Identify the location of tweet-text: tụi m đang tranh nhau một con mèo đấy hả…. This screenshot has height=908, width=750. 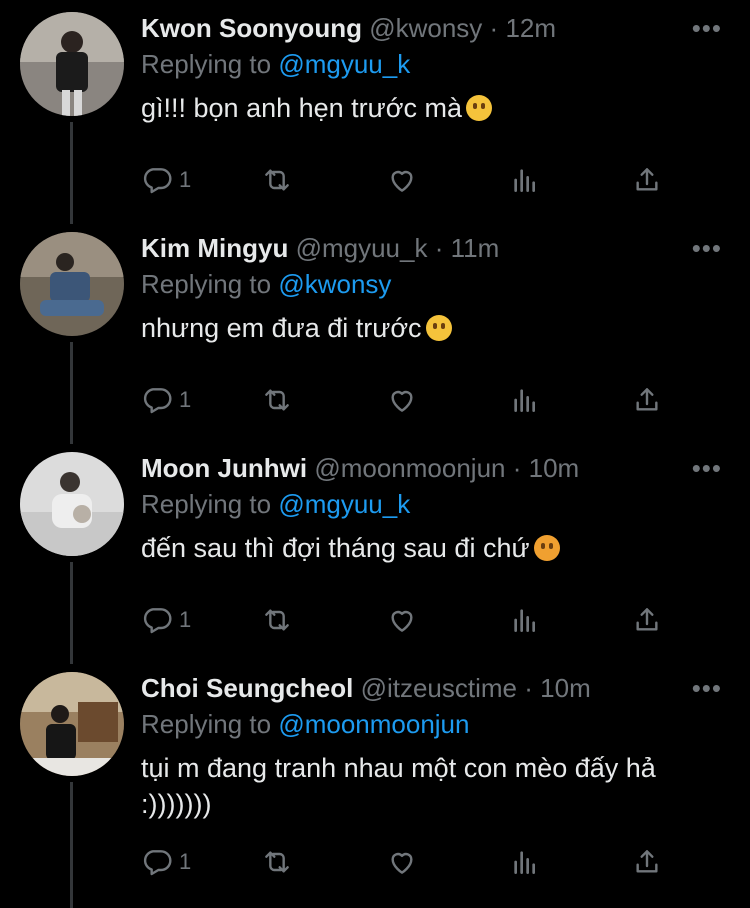
(411, 786).